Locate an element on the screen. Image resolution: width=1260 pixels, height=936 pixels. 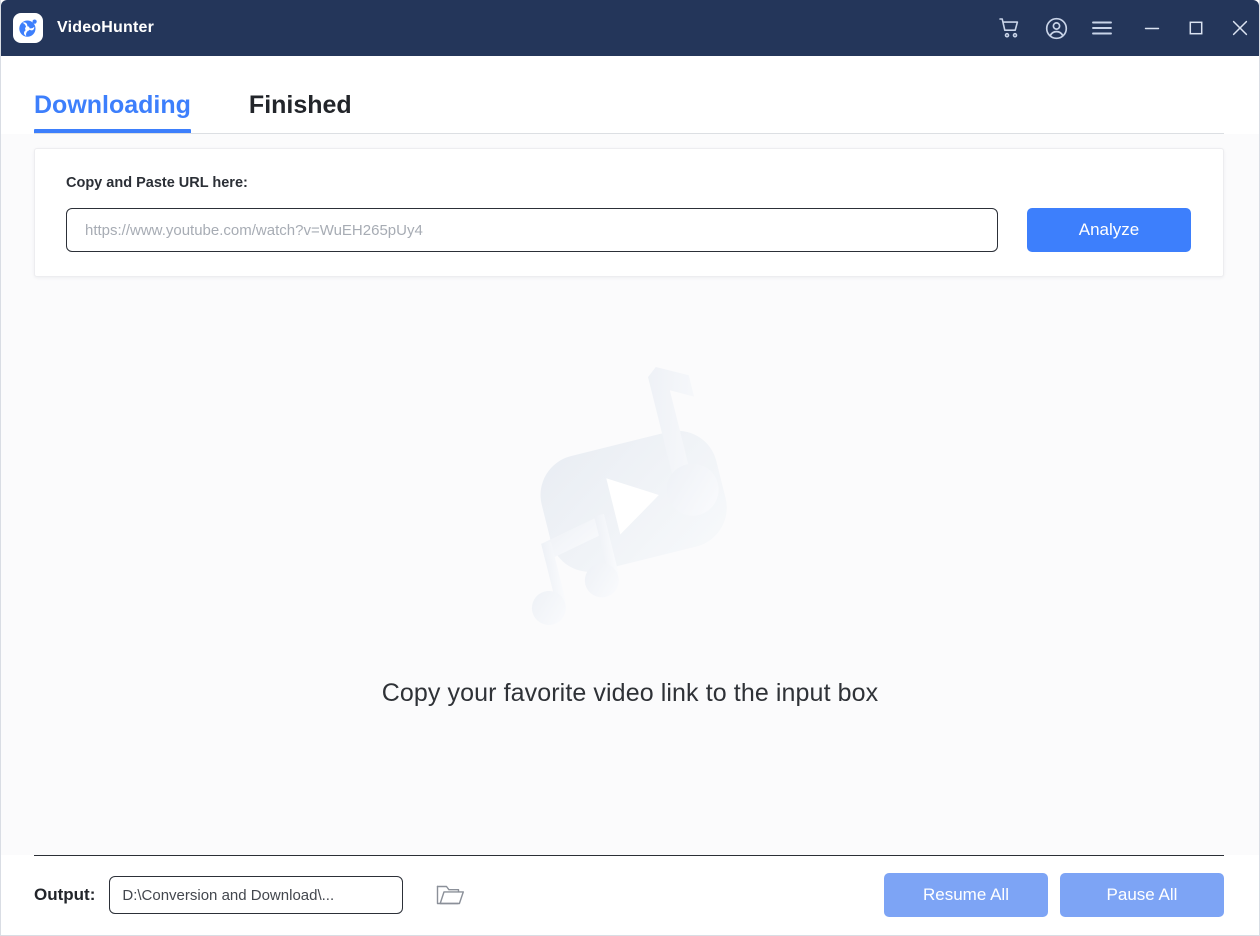
close-icon is located at coordinates (1240, 28).